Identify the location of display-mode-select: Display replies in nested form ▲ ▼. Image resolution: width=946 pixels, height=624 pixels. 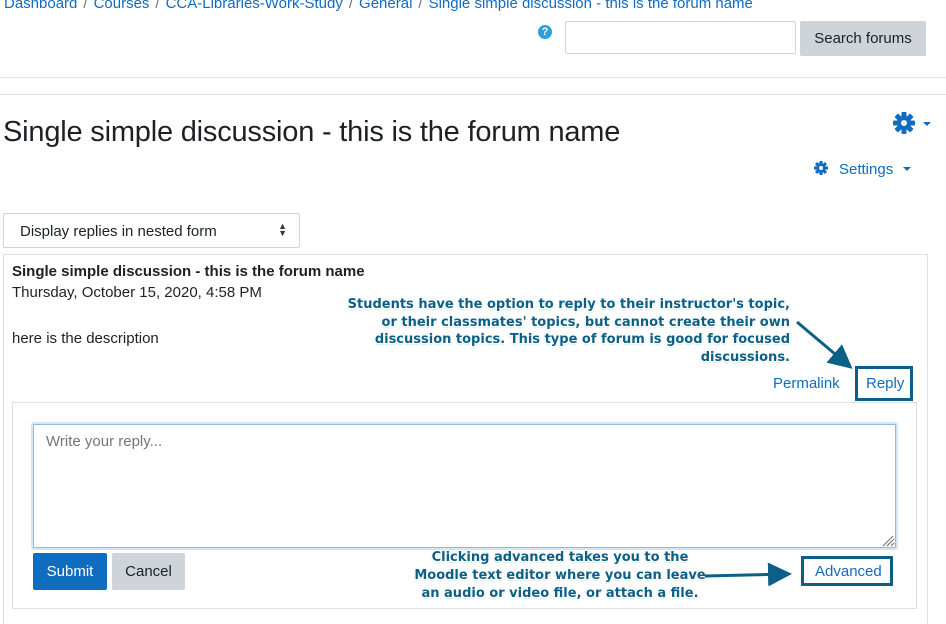
(151, 230).